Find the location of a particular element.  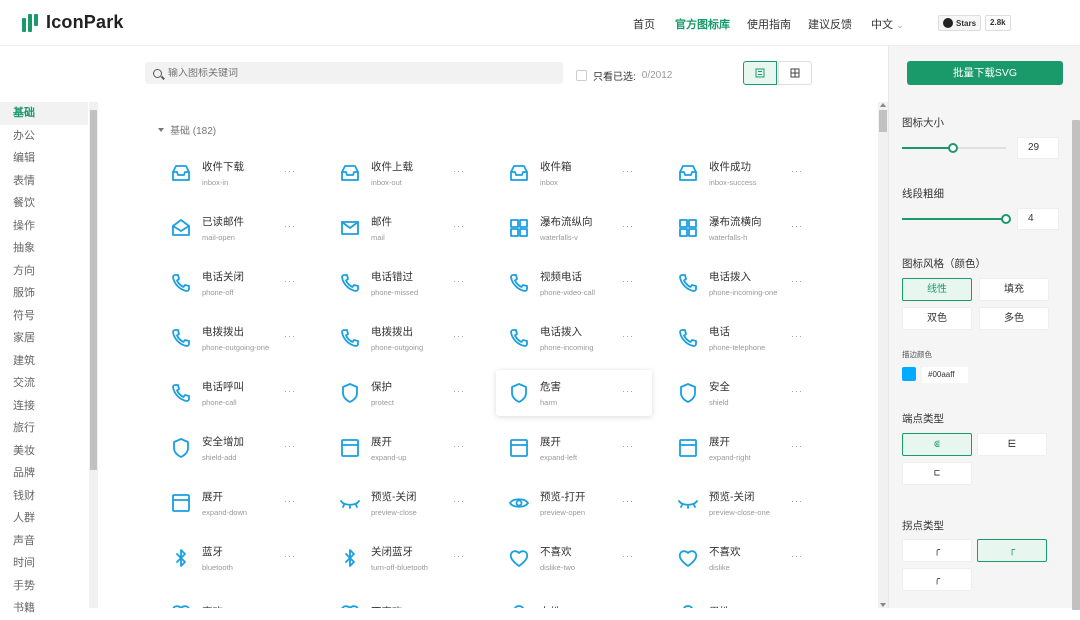

language-select: 中文 ⌄ is located at coordinates (887, 24).